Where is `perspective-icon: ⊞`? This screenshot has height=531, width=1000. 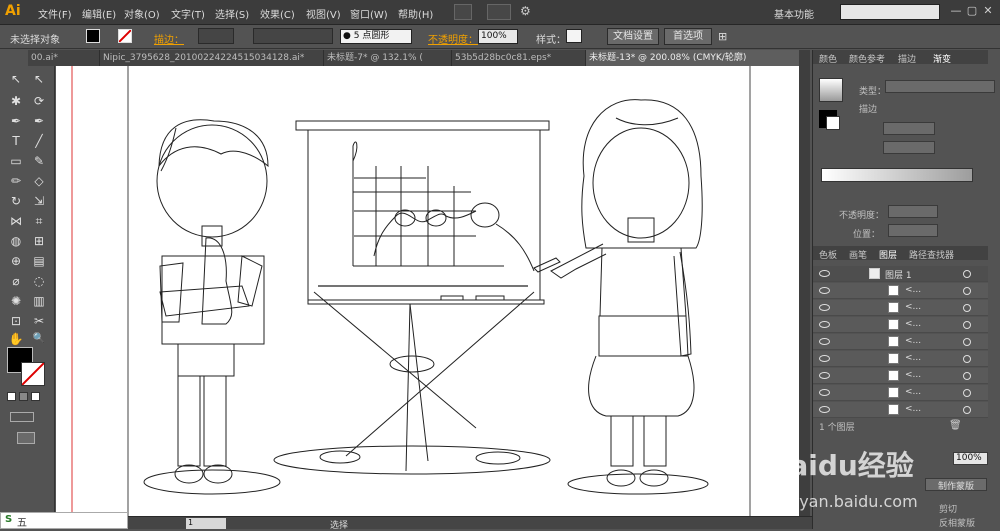
perspective-icon: ⊞ is located at coordinates (39, 241).